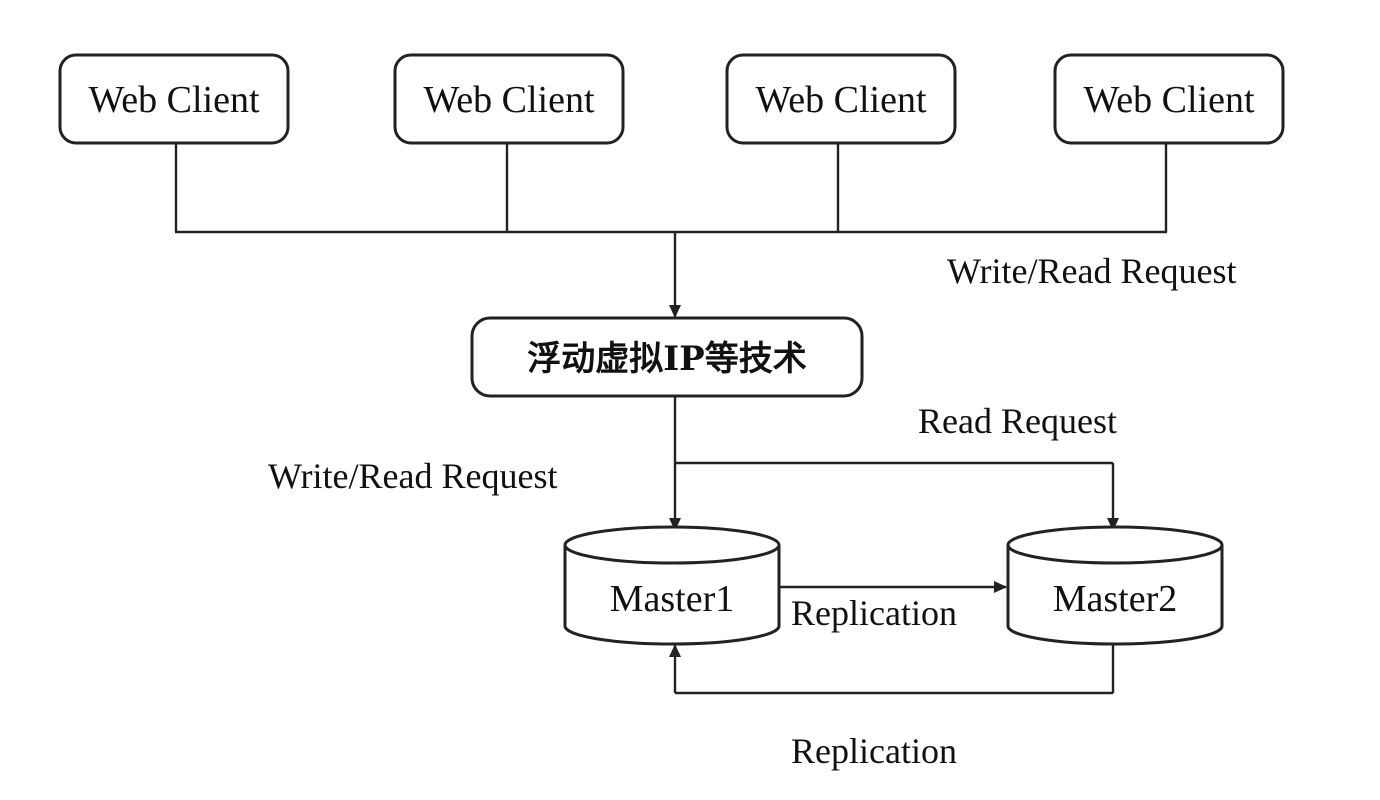 The width and height of the screenshot is (1380, 800). Describe the element at coordinates (672, 599) in the screenshot. I see `master1-label: Master1` at that location.